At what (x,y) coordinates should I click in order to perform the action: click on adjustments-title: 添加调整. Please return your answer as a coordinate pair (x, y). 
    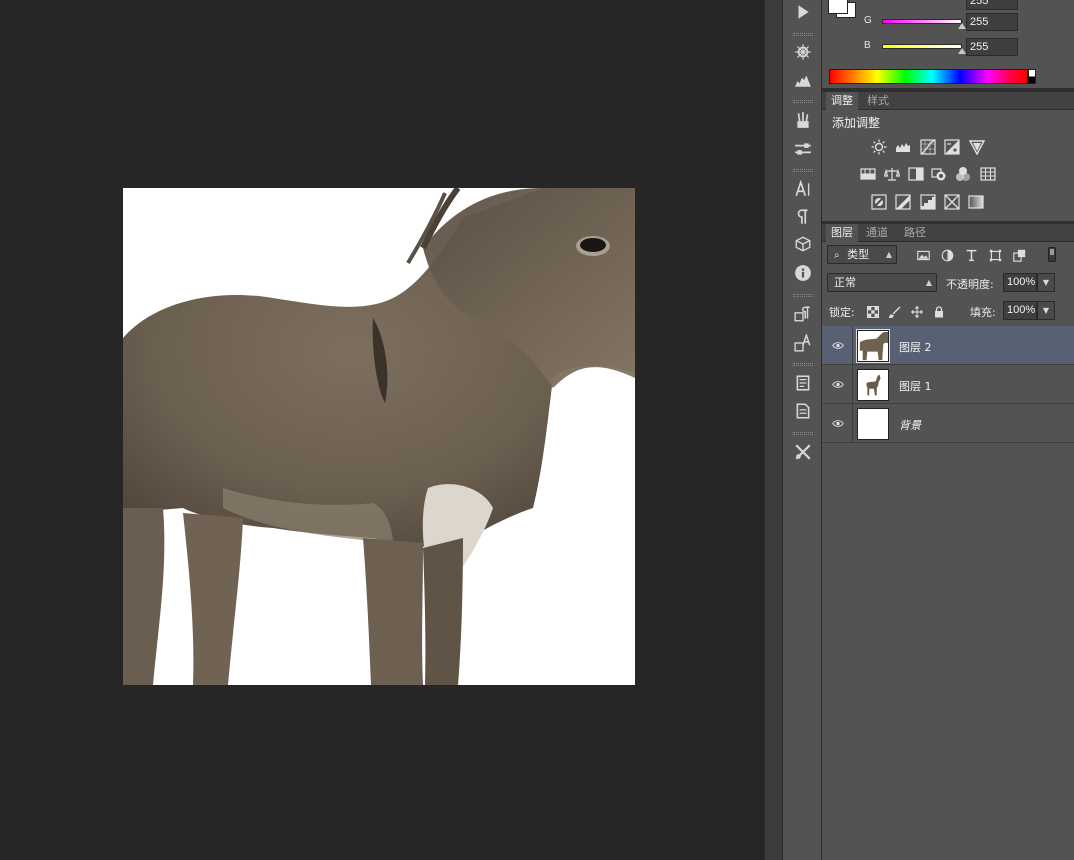
    Looking at the image, I should click on (856, 123).